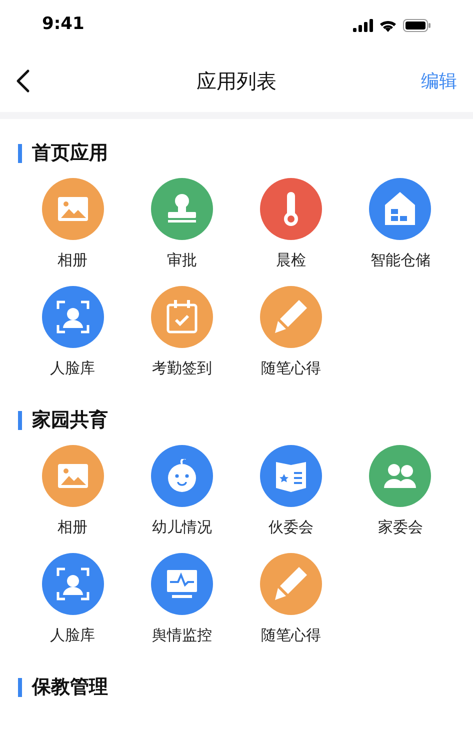  Describe the element at coordinates (363, 25) in the screenshot. I see `signal-icon` at that location.